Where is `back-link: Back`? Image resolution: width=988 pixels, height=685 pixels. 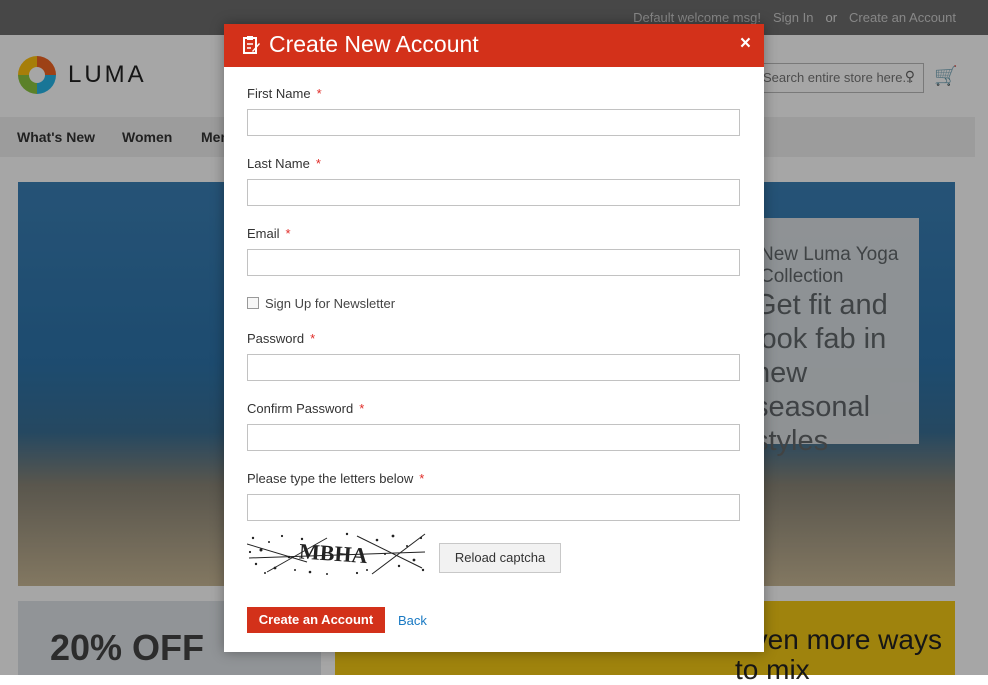 back-link: Back is located at coordinates (412, 620).